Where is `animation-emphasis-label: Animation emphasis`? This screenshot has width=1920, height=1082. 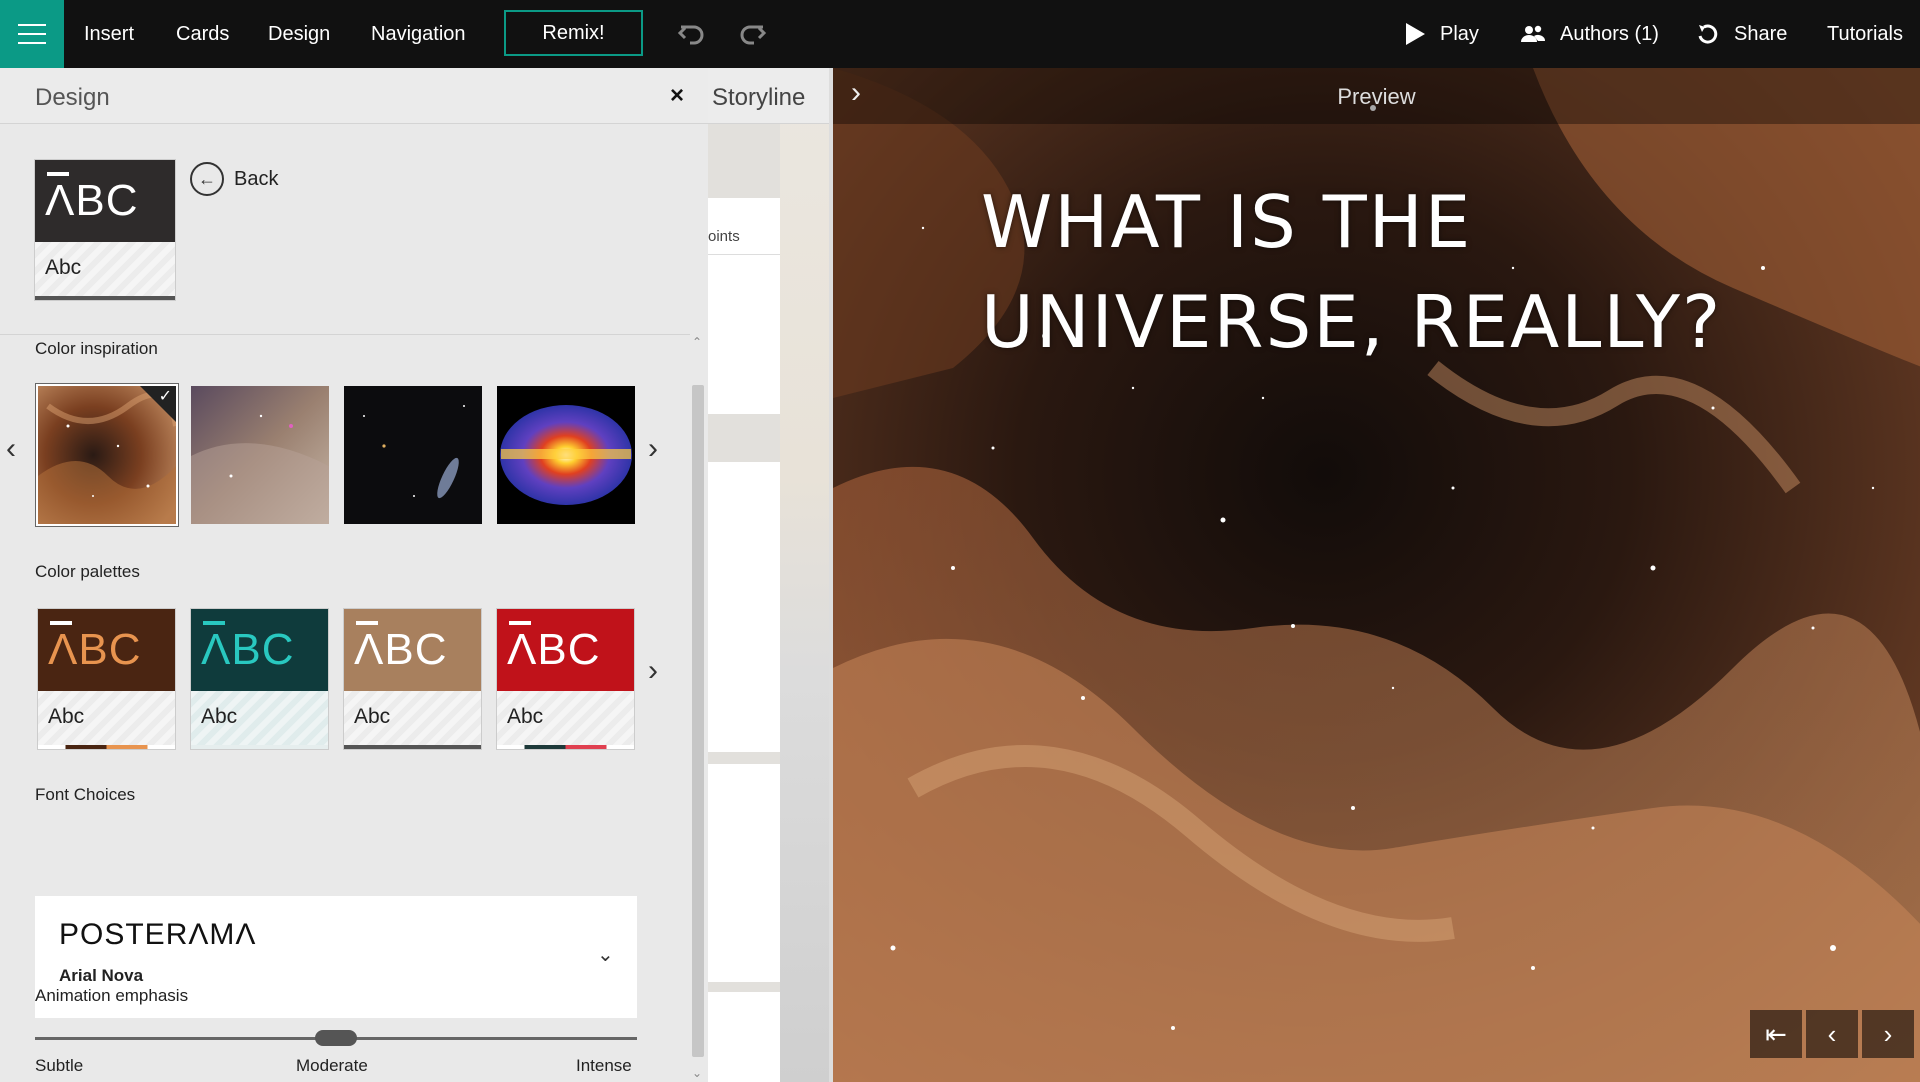
animation-emphasis-label: Animation emphasis is located at coordinates (112, 995).